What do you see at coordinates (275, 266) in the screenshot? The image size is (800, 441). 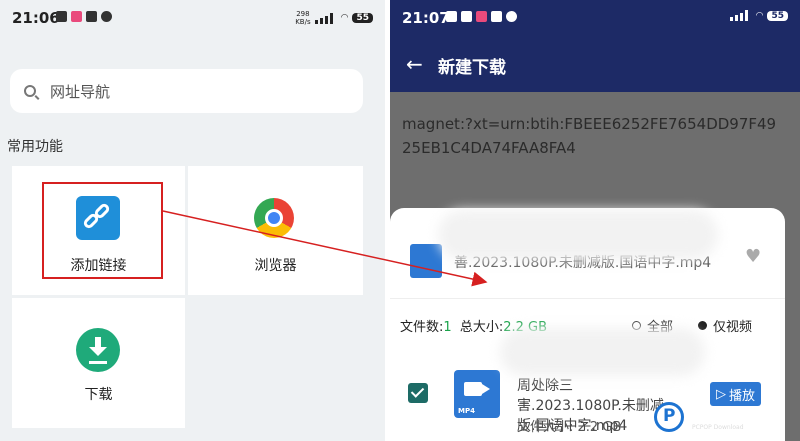 I see `browser-label: 浏览器` at bounding box center [275, 266].